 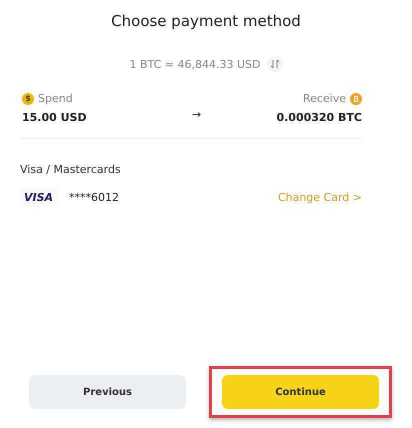 I want to click on exchange-rate: 1 BTC ≈ 46,844.33 USD, so click(x=195, y=64).